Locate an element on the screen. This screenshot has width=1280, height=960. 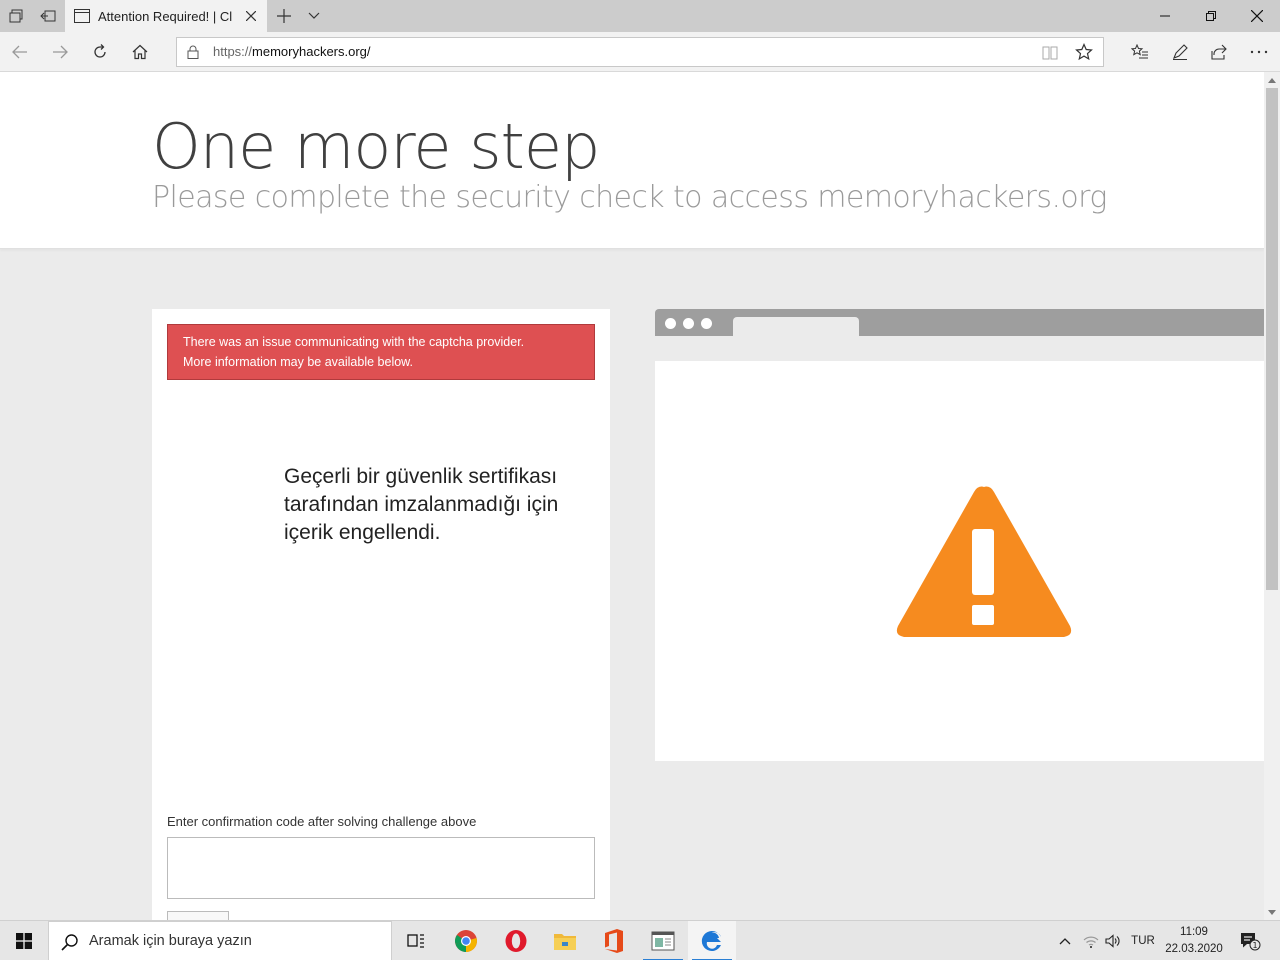
close-tab-icon is located at coordinates (251, 16).